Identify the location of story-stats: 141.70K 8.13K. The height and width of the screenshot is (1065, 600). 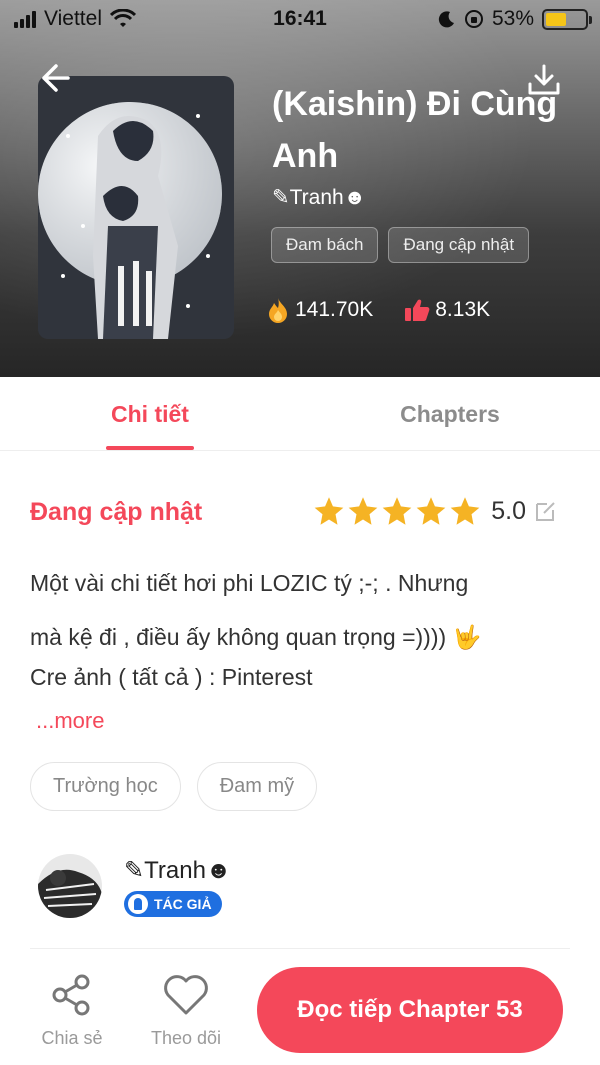
(377, 310).